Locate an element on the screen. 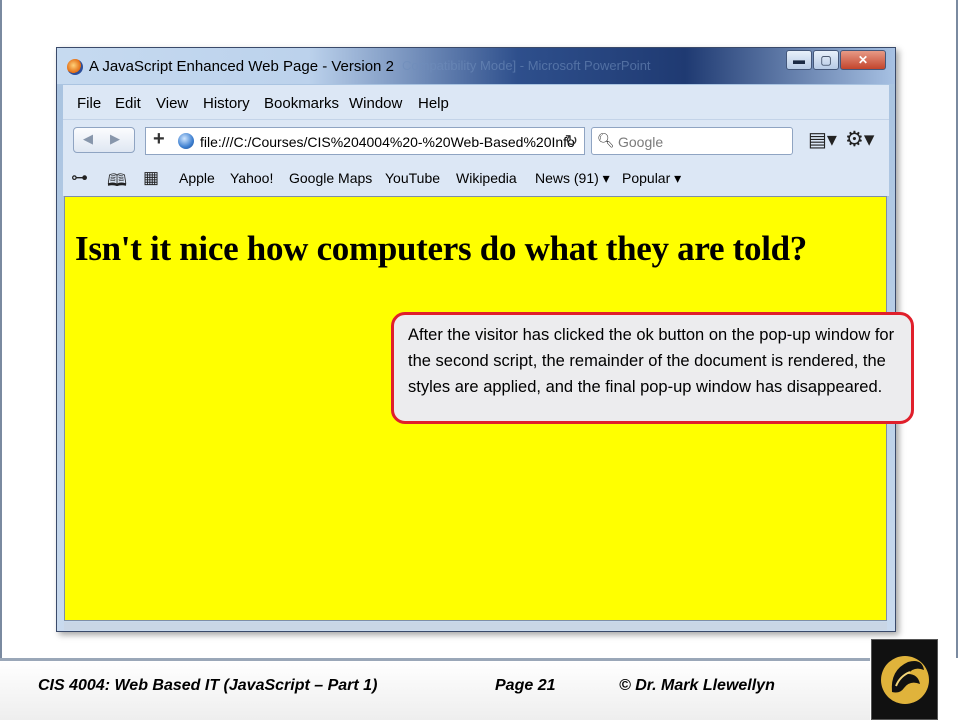 This screenshot has width=960, height=724. menu-bookmarks: Bookmarks is located at coordinates (301, 103).